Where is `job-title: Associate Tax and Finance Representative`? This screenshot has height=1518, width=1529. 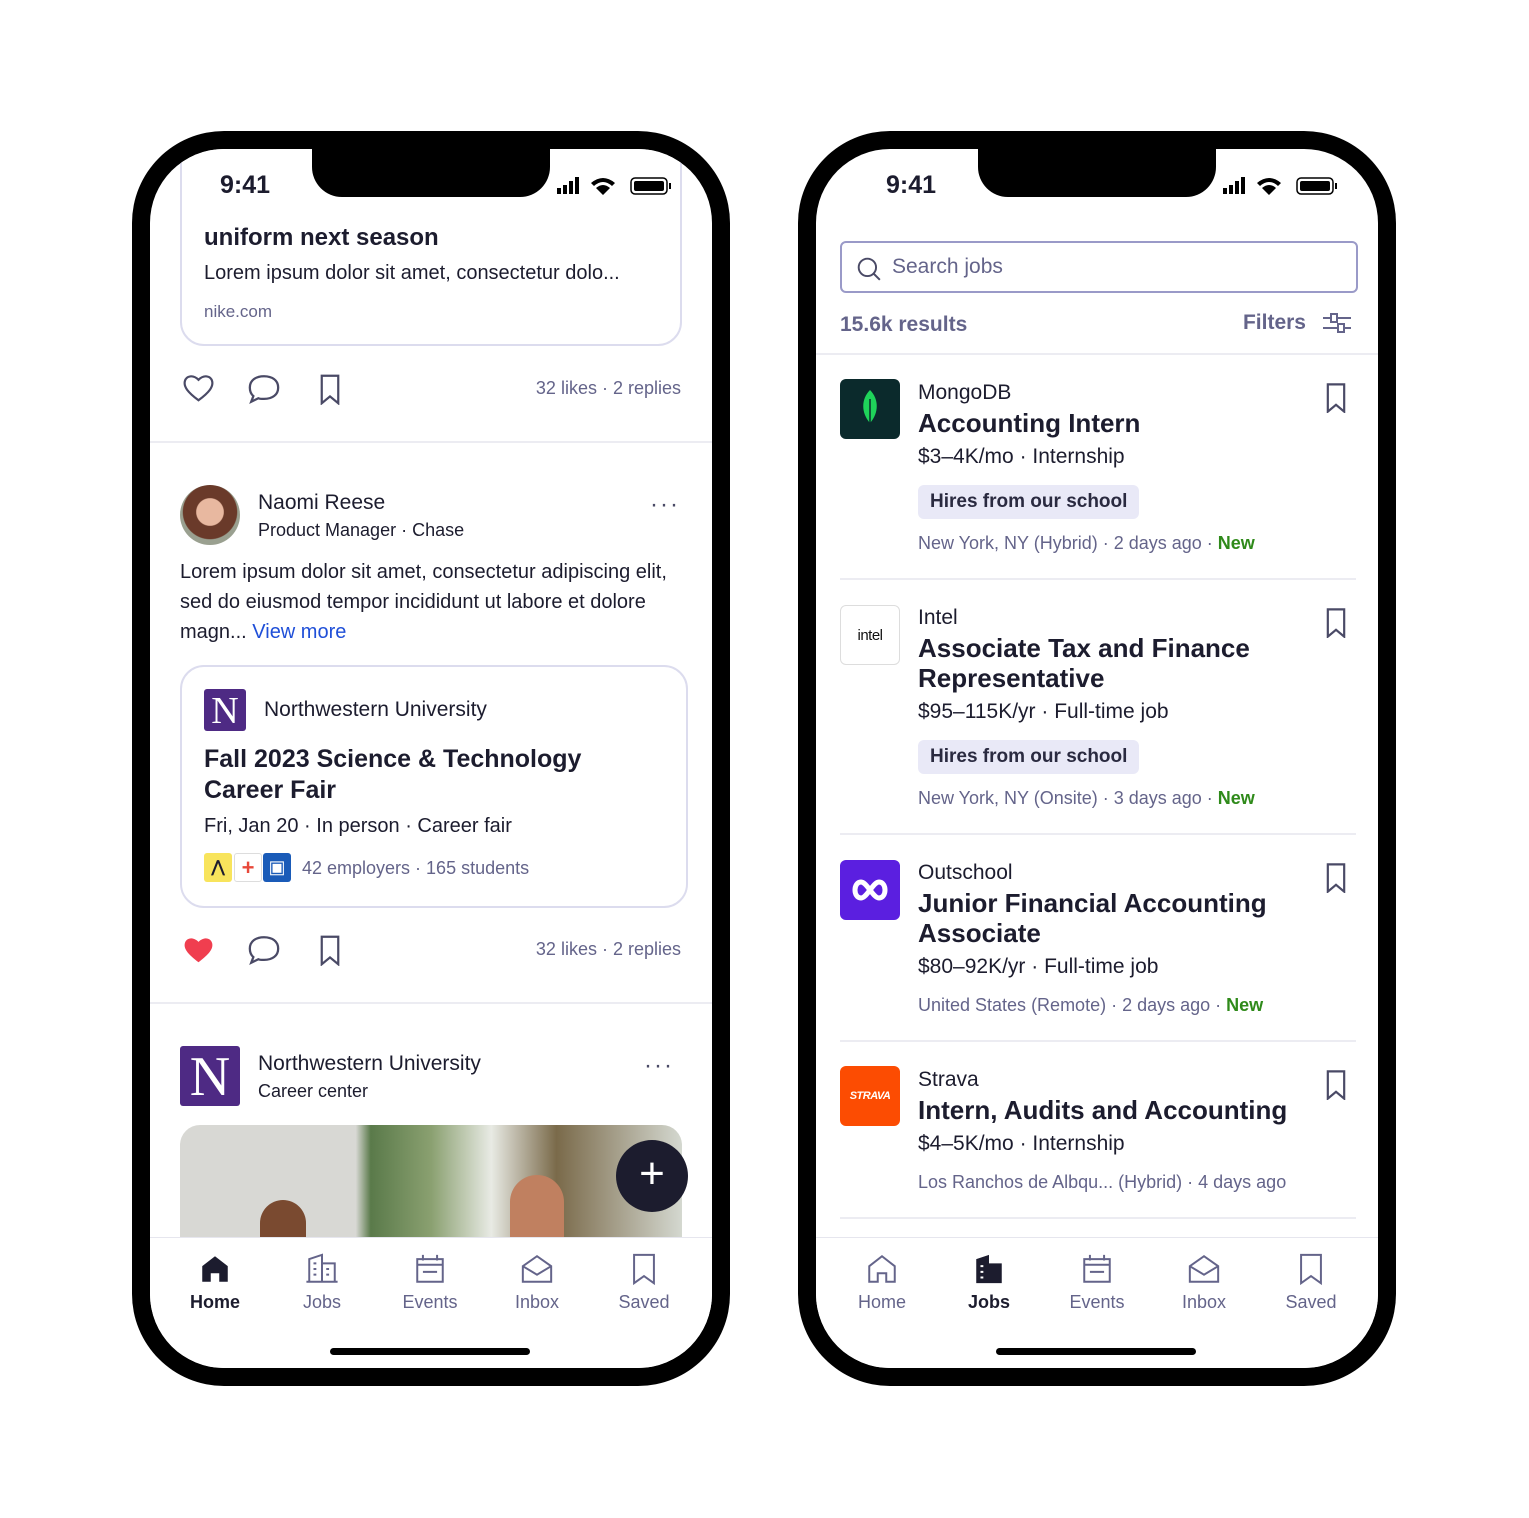
job-title: Associate Tax and Finance Representative is located at coordinates (1084, 663).